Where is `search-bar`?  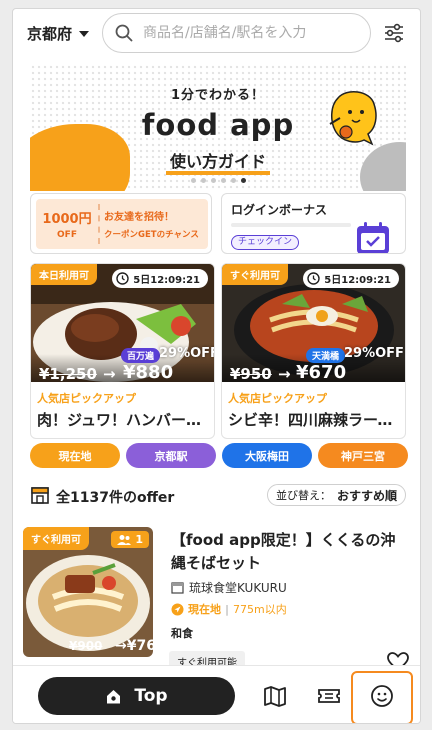 search-bar is located at coordinates (236, 33).